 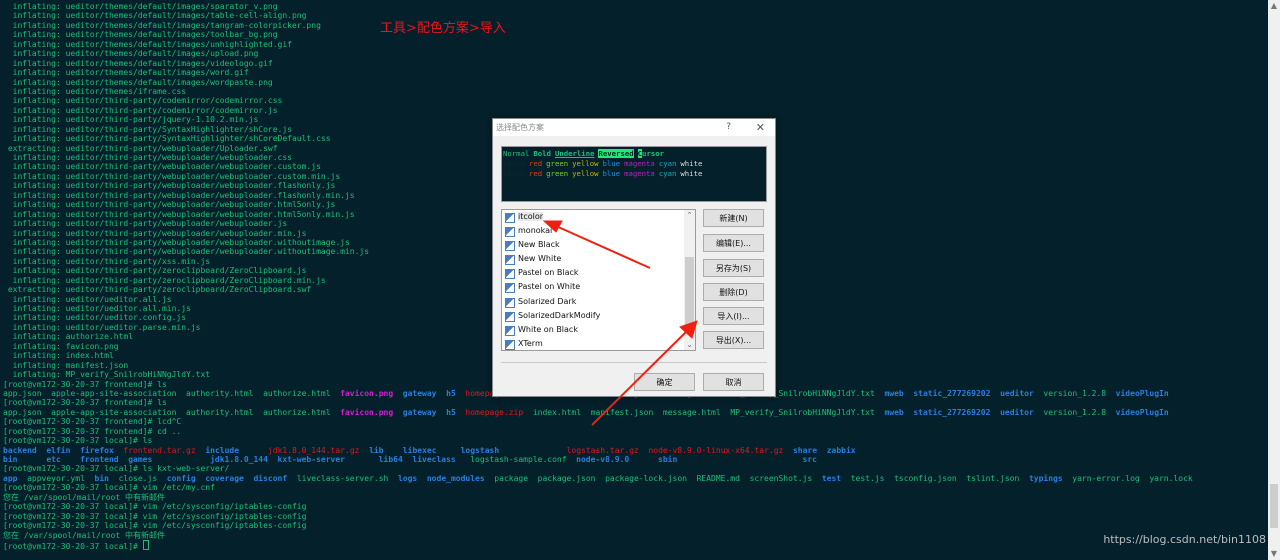 What do you see at coordinates (531, 216) in the screenshot?
I see `scheme-name: itcolor` at bounding box center [531, 216].